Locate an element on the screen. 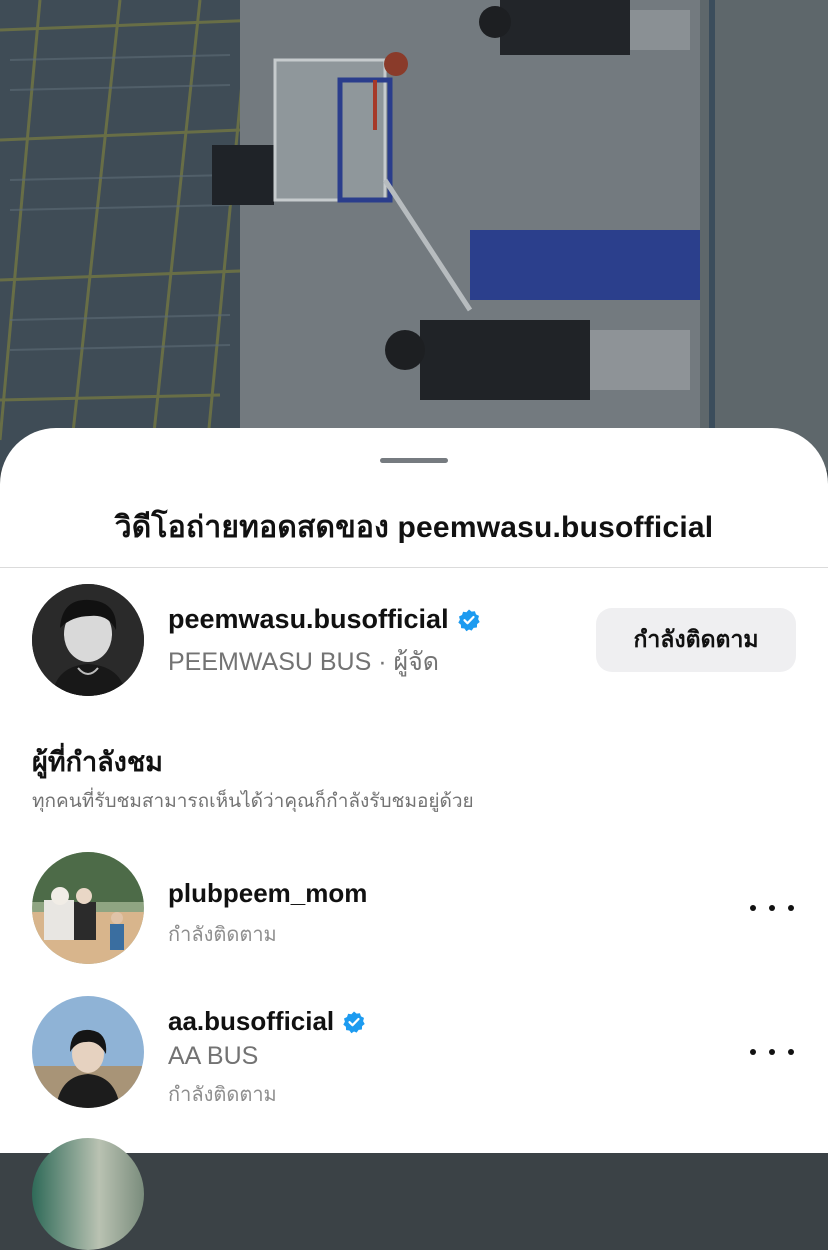 The height and width of the screenshot is (1250, 828). host-avatar is located at coordinates (88, 640).